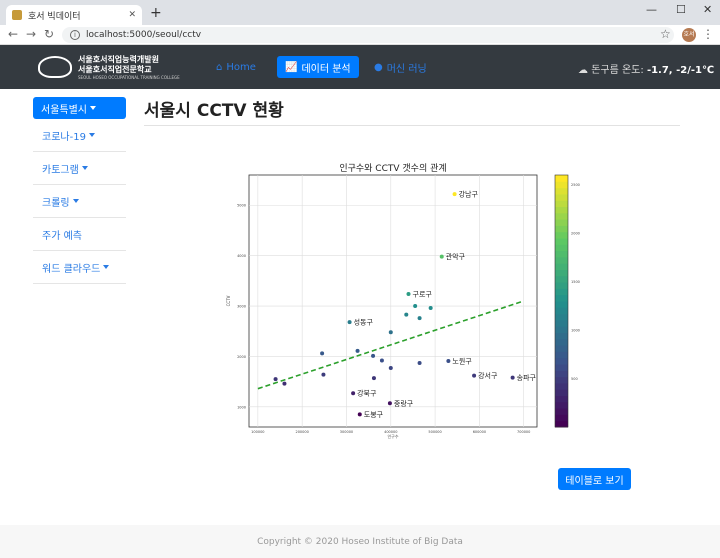 Image resolution: width=720 pixels, height=558 pixels. What do you see at coordinates (368, 35) in the screenshot?
I see `url-field: i localhost:5000/seoul/cctv` at bounding box center [368, 35].